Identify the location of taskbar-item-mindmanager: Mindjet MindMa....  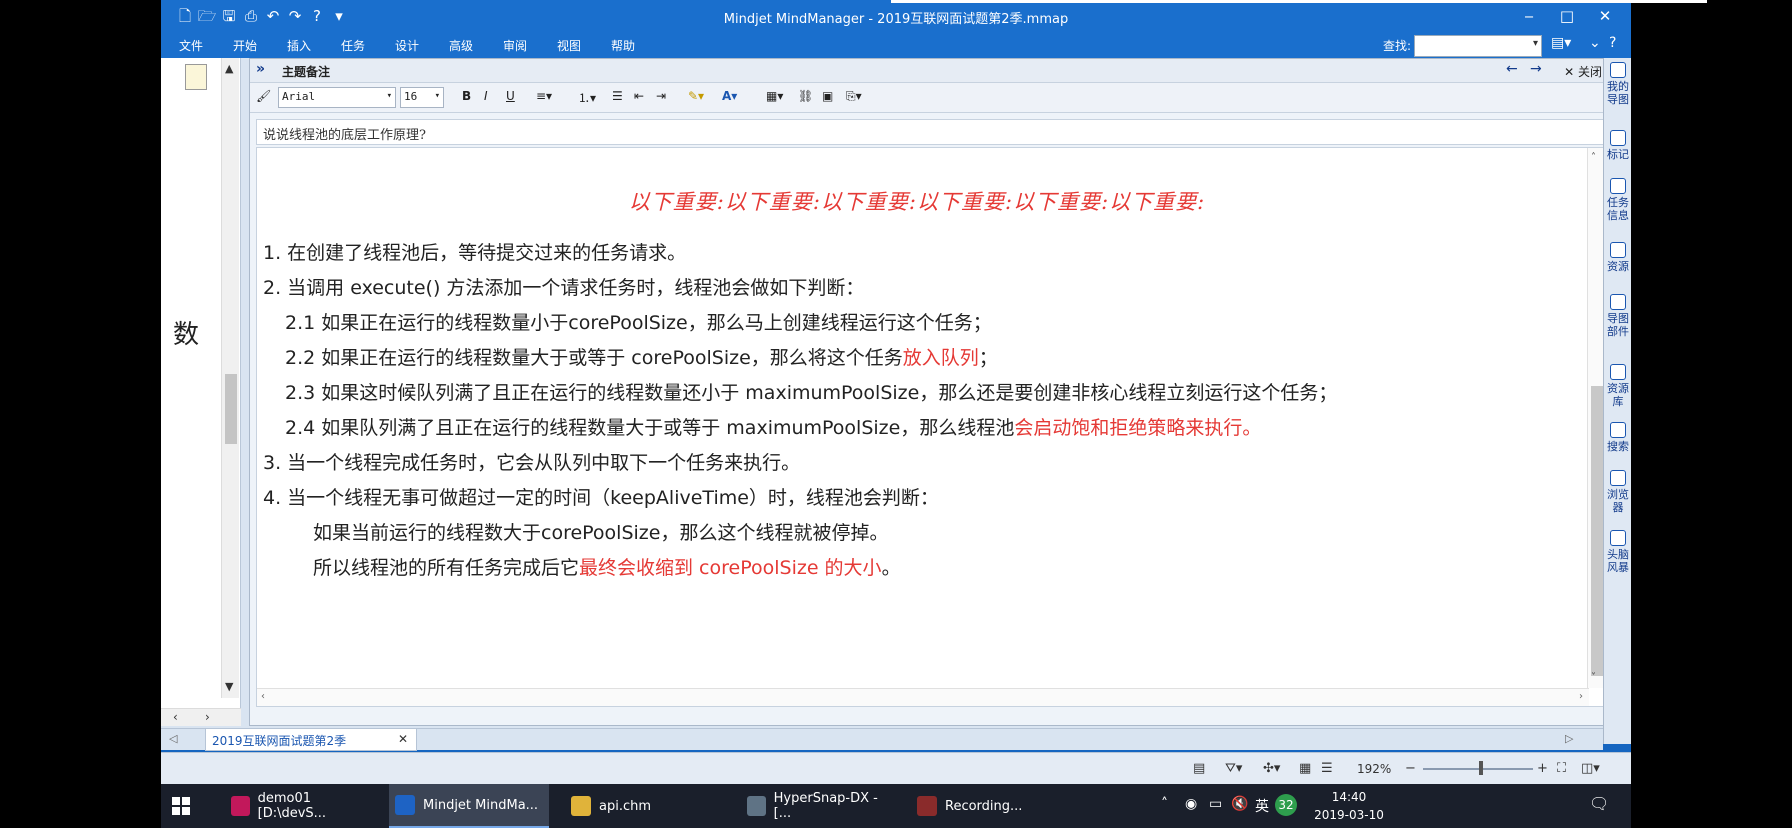
(469, 806).